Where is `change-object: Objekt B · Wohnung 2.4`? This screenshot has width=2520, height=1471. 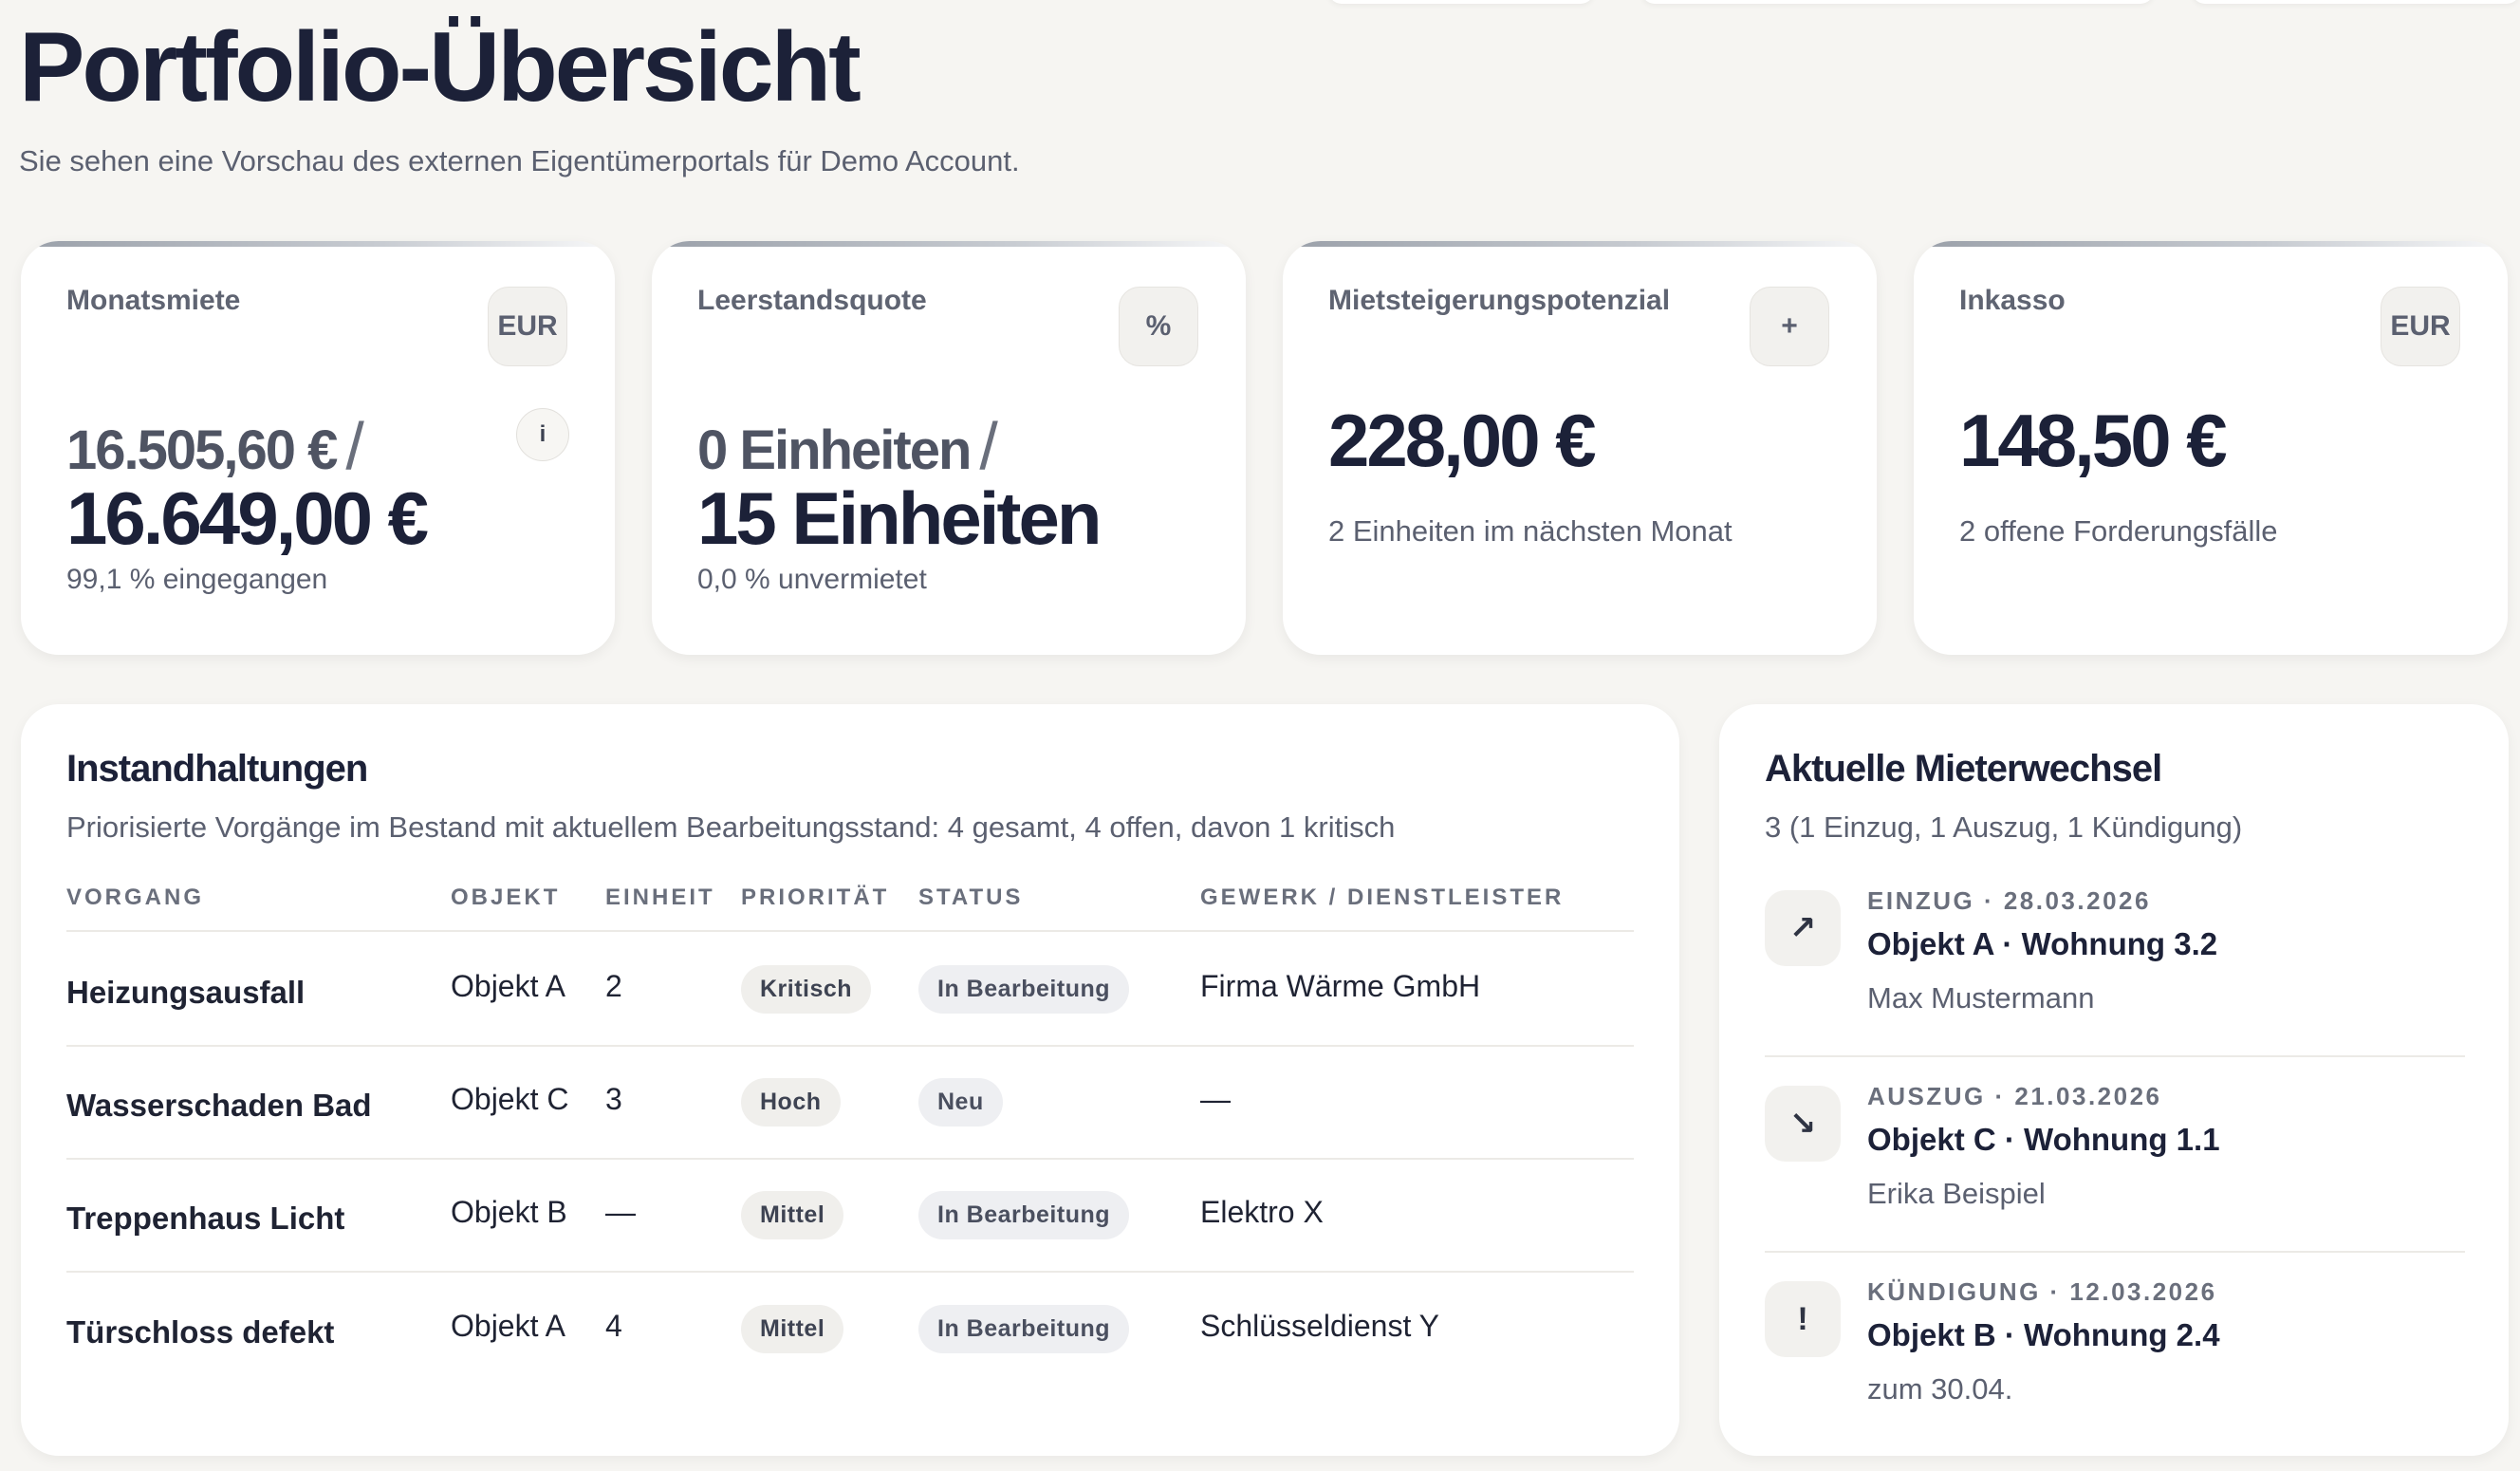 change-object: Objekt B · Wohnung 2.4 is located at coordinates (2043, 1334).